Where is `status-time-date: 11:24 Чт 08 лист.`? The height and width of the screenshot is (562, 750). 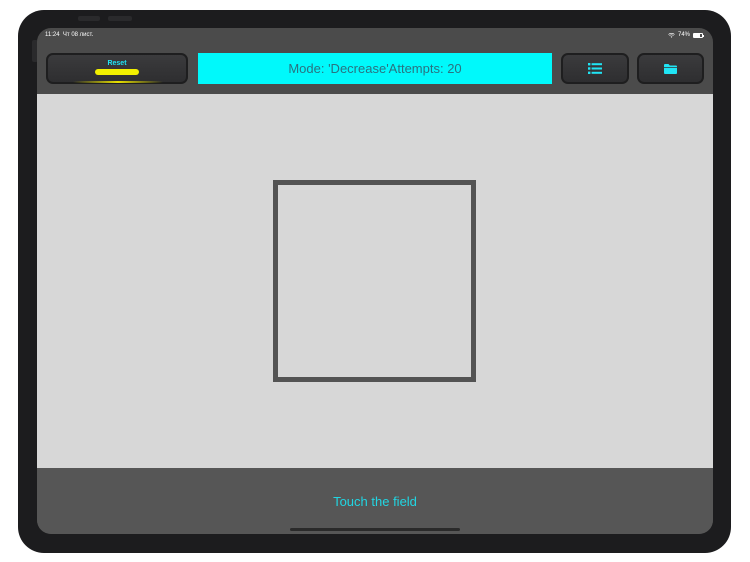
status-time-date: 11:24 Чт 08 лист. is located at coordinates (69, 35).